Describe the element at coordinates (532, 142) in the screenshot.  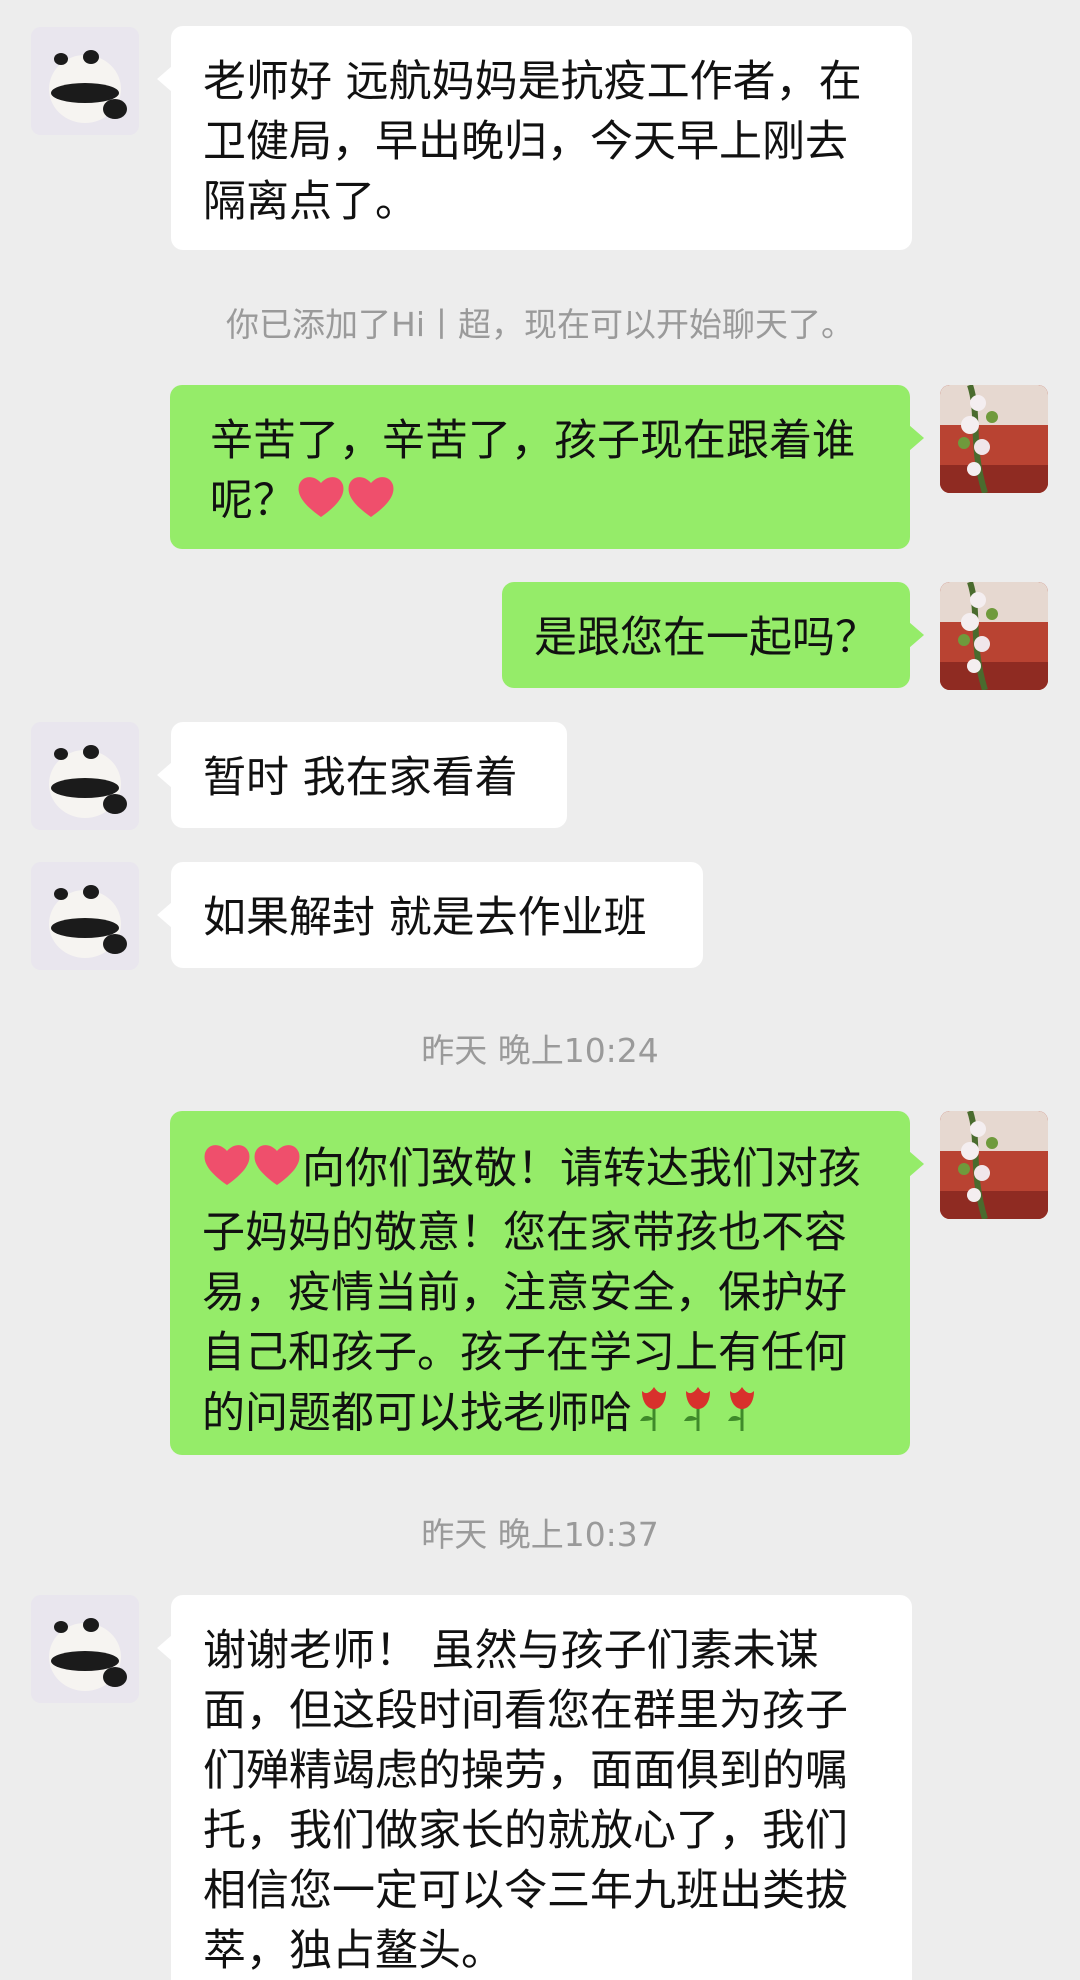
I see `message-text: 老师好 远航妈妈是抗疫工作者，在卫健局，早出晚归，今天早上刚去隔离点了。` at that location.